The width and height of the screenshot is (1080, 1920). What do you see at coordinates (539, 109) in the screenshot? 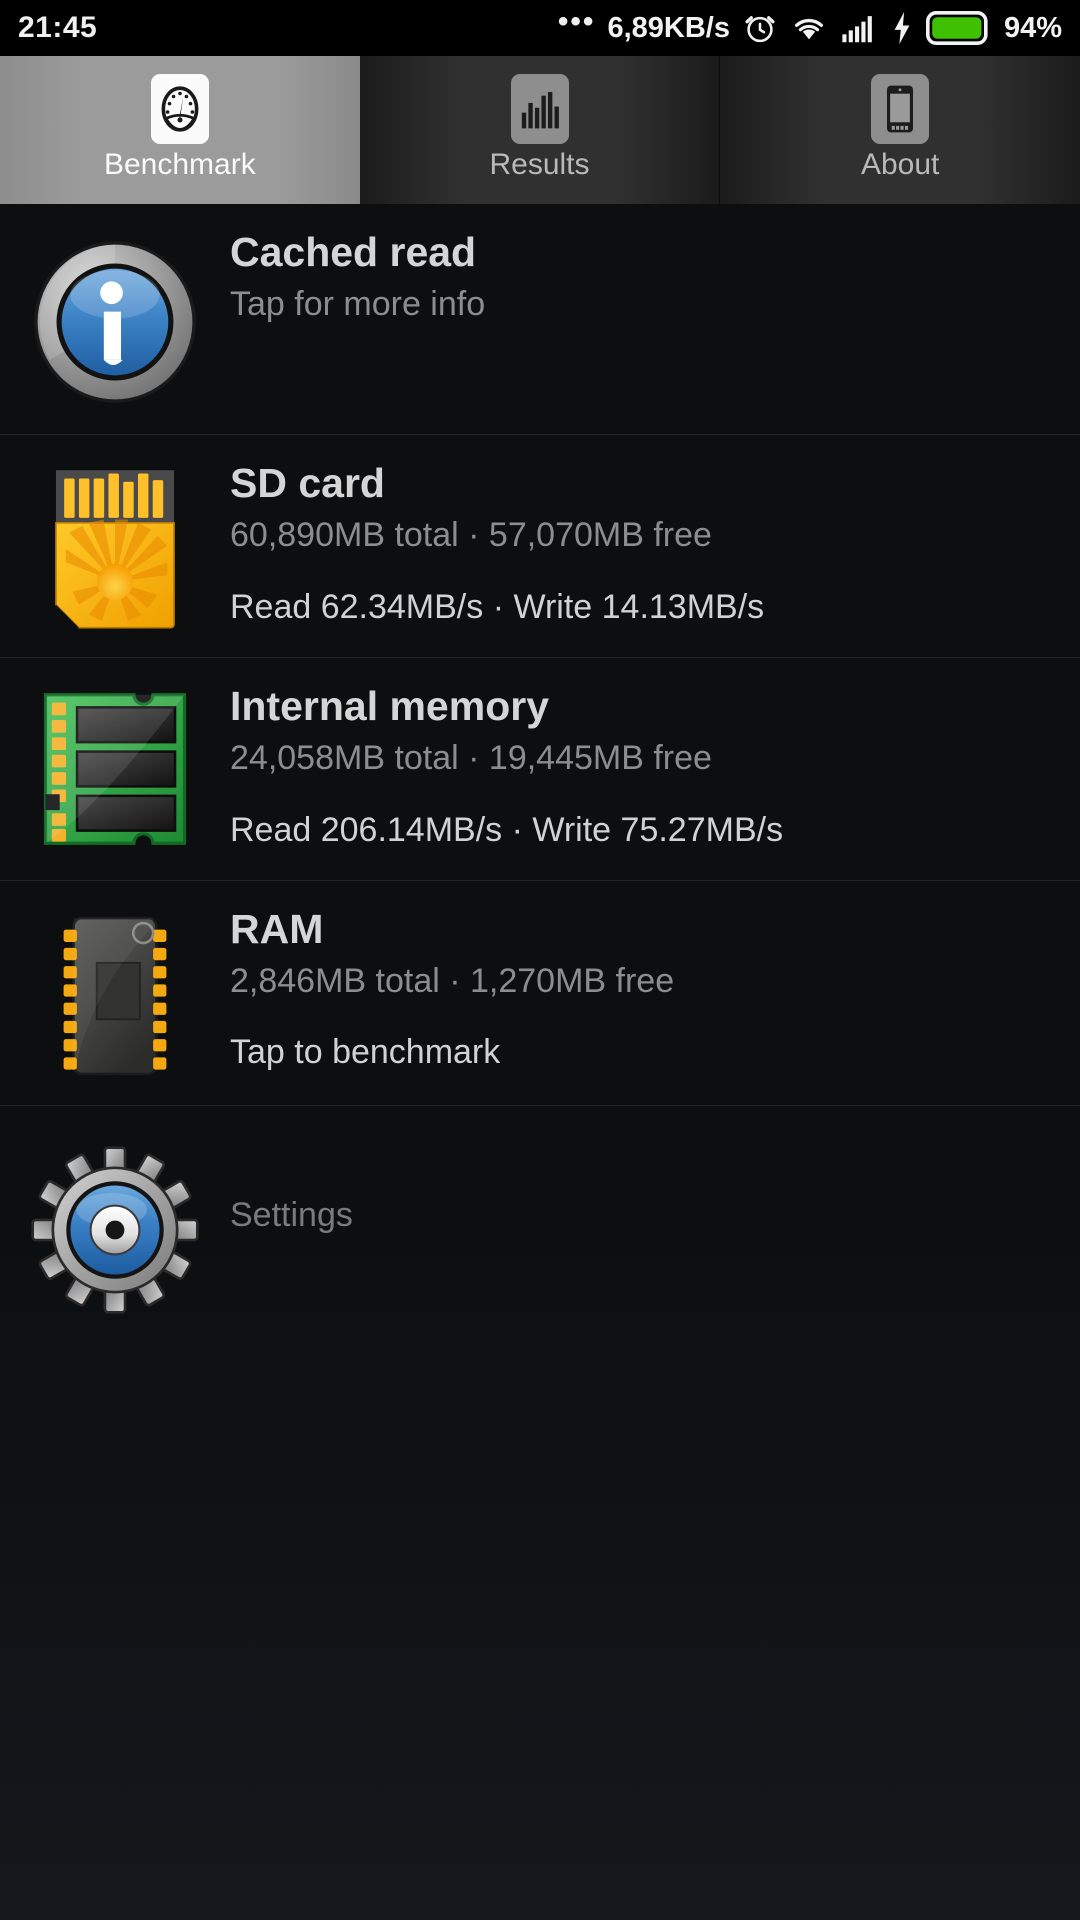
I see `bar-chart-icon` at bounding box center [539, 109].